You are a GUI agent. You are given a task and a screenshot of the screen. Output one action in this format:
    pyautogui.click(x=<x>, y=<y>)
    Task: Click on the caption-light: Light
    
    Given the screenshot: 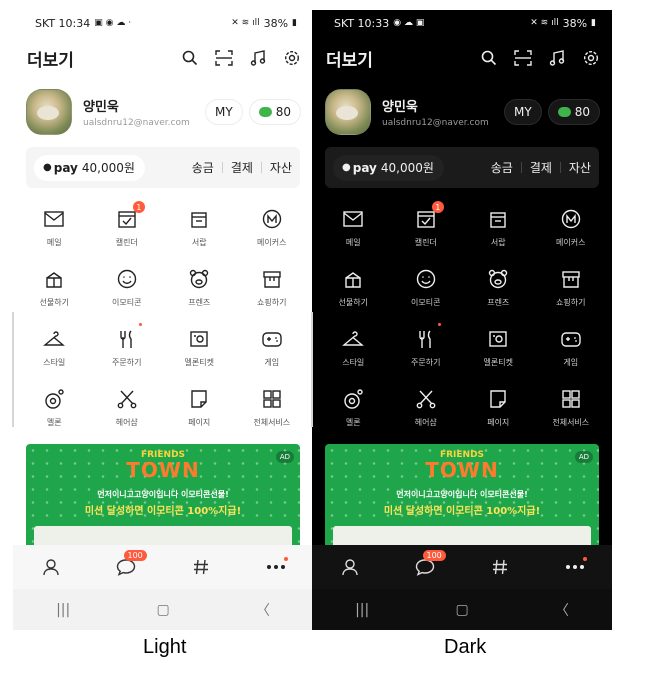 What is the action you would take?
    pyautogui.click(x=165, y=647)
    